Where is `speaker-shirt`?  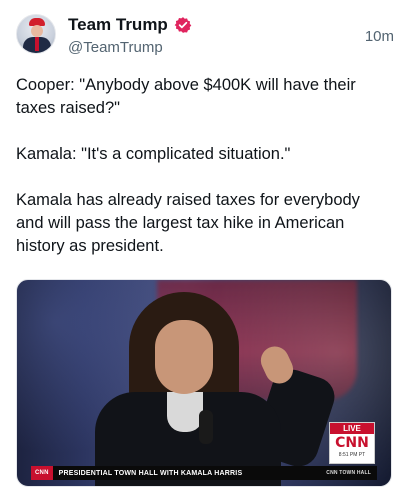
speaker-shirt is located at coordinates (185, 412).